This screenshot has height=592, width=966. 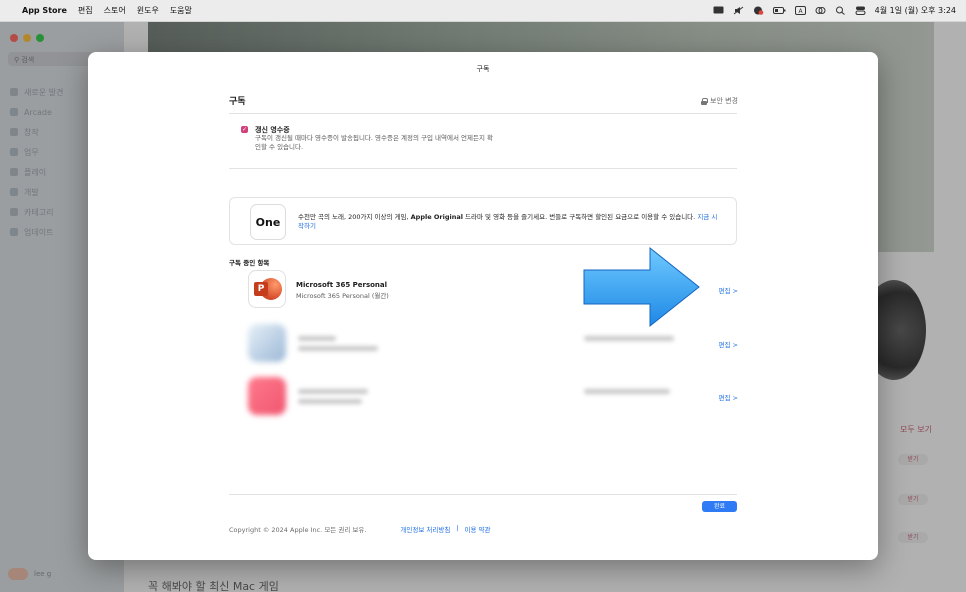 I want to click on mute-icon, so click(x=738, y=10).